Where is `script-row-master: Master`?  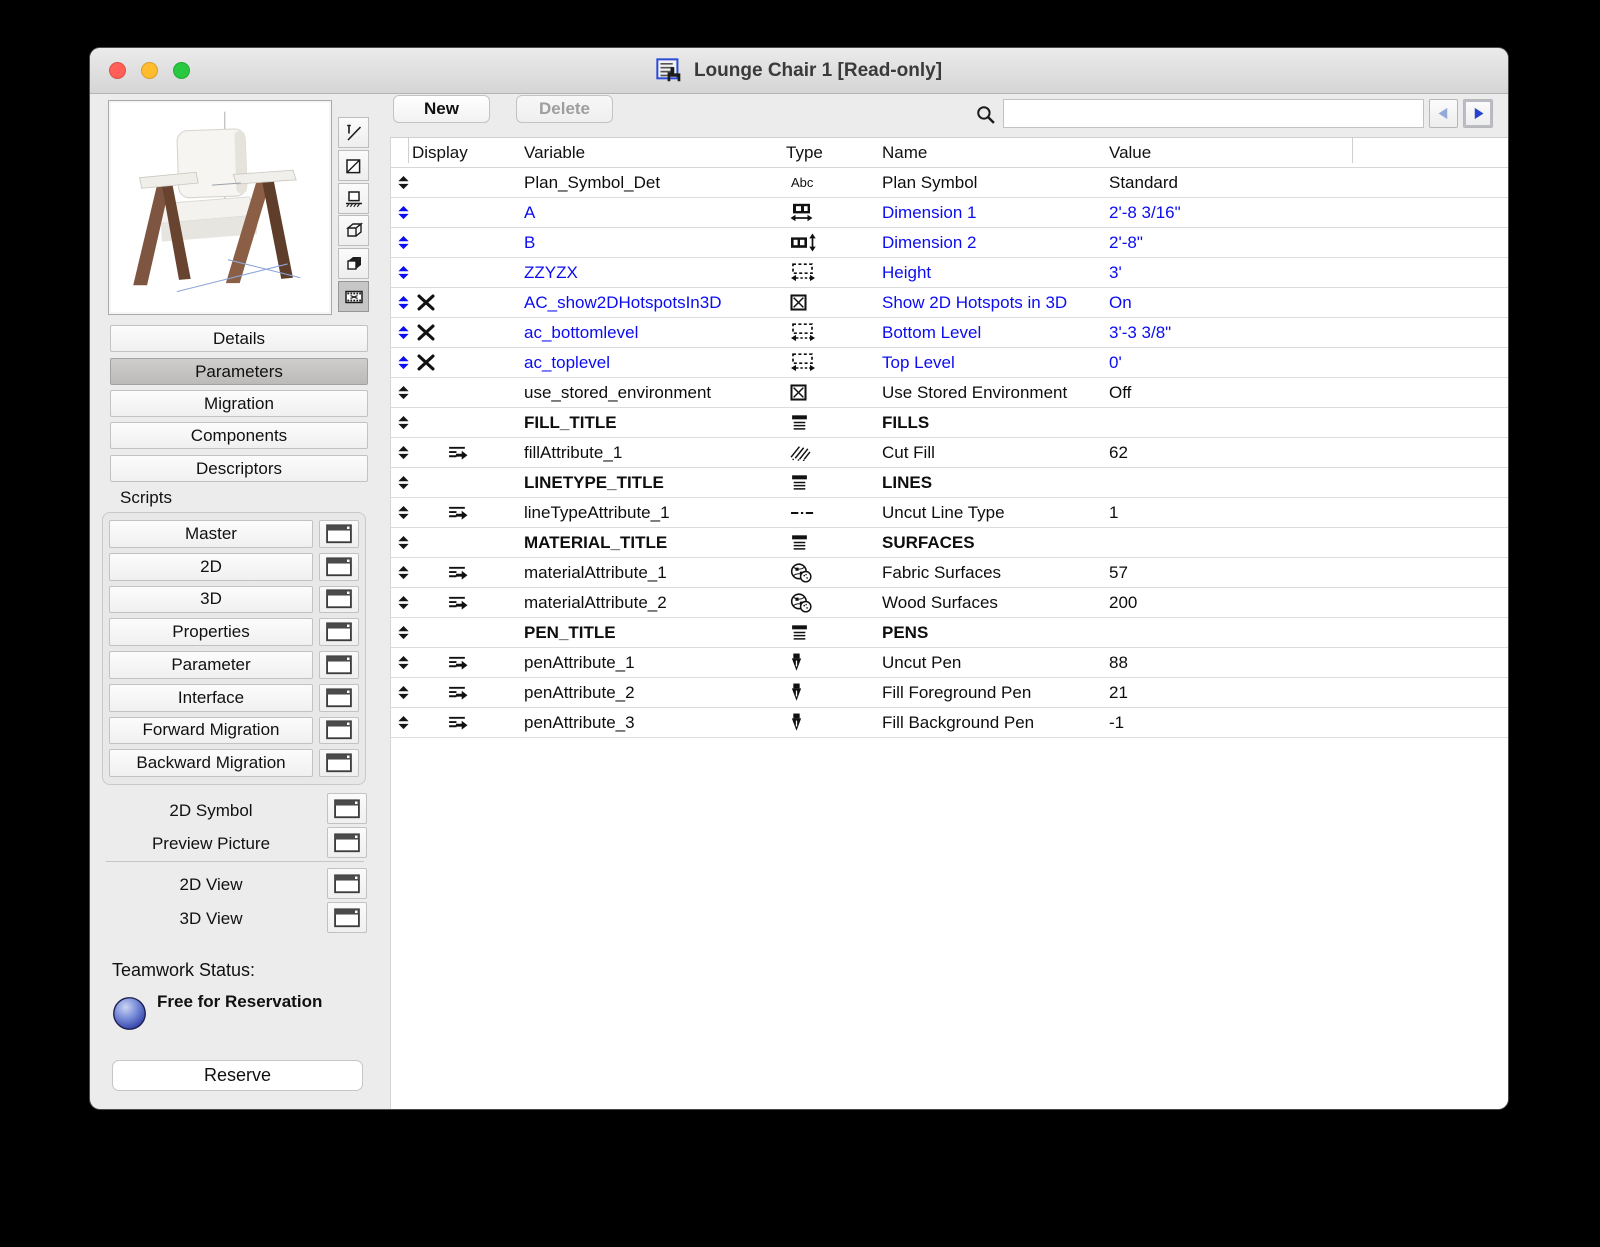 script-row-master: Master is located at coordinates (234, 534).